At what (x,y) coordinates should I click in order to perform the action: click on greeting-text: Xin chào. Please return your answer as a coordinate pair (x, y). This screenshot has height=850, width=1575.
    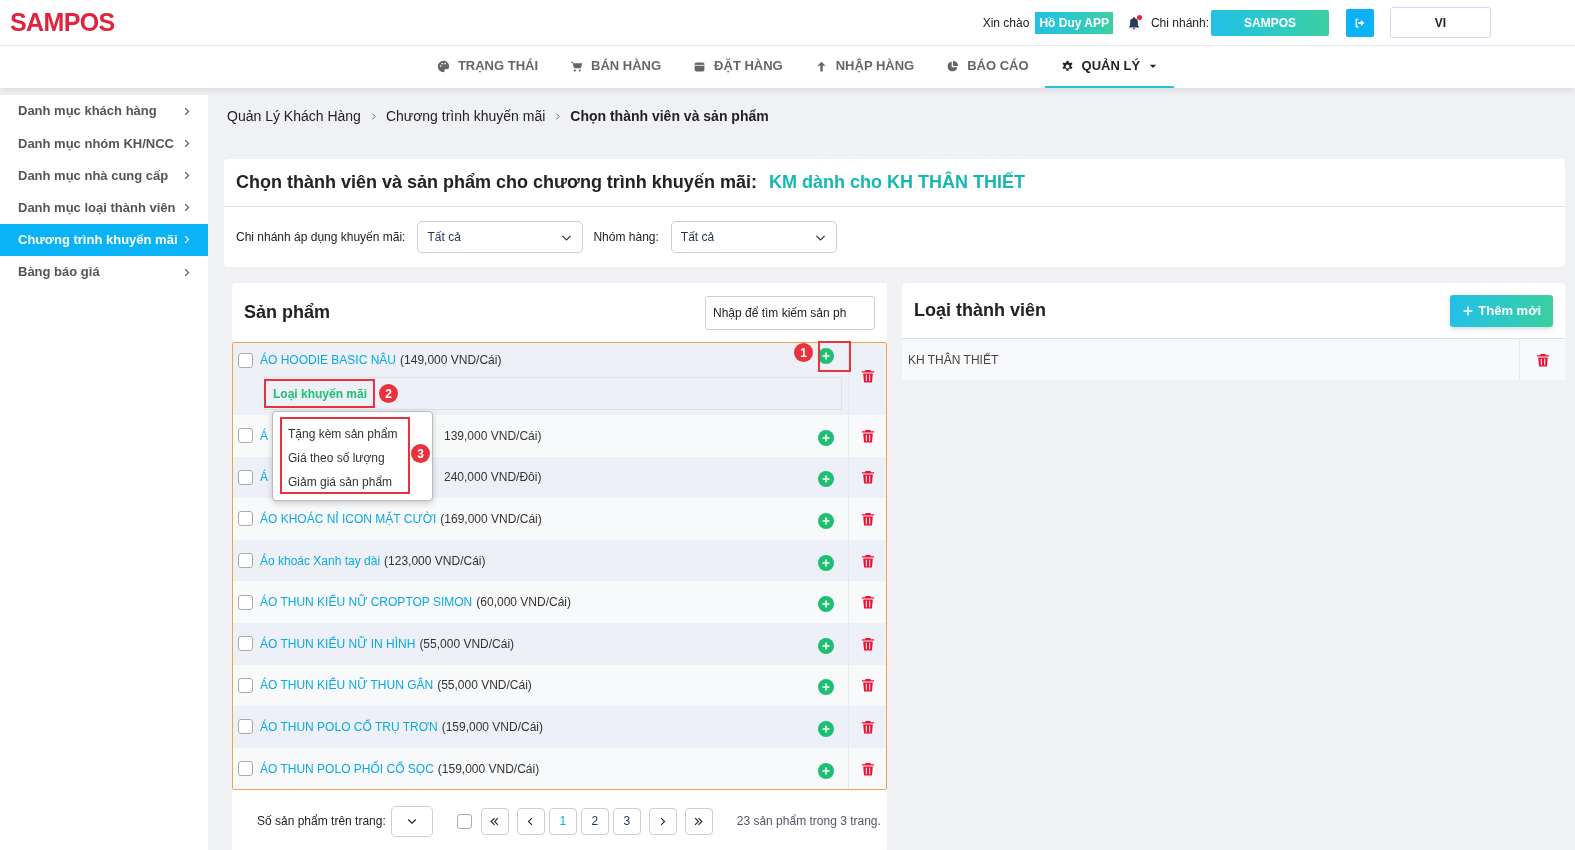
    Looking at the image, I should click on (1006, 23).